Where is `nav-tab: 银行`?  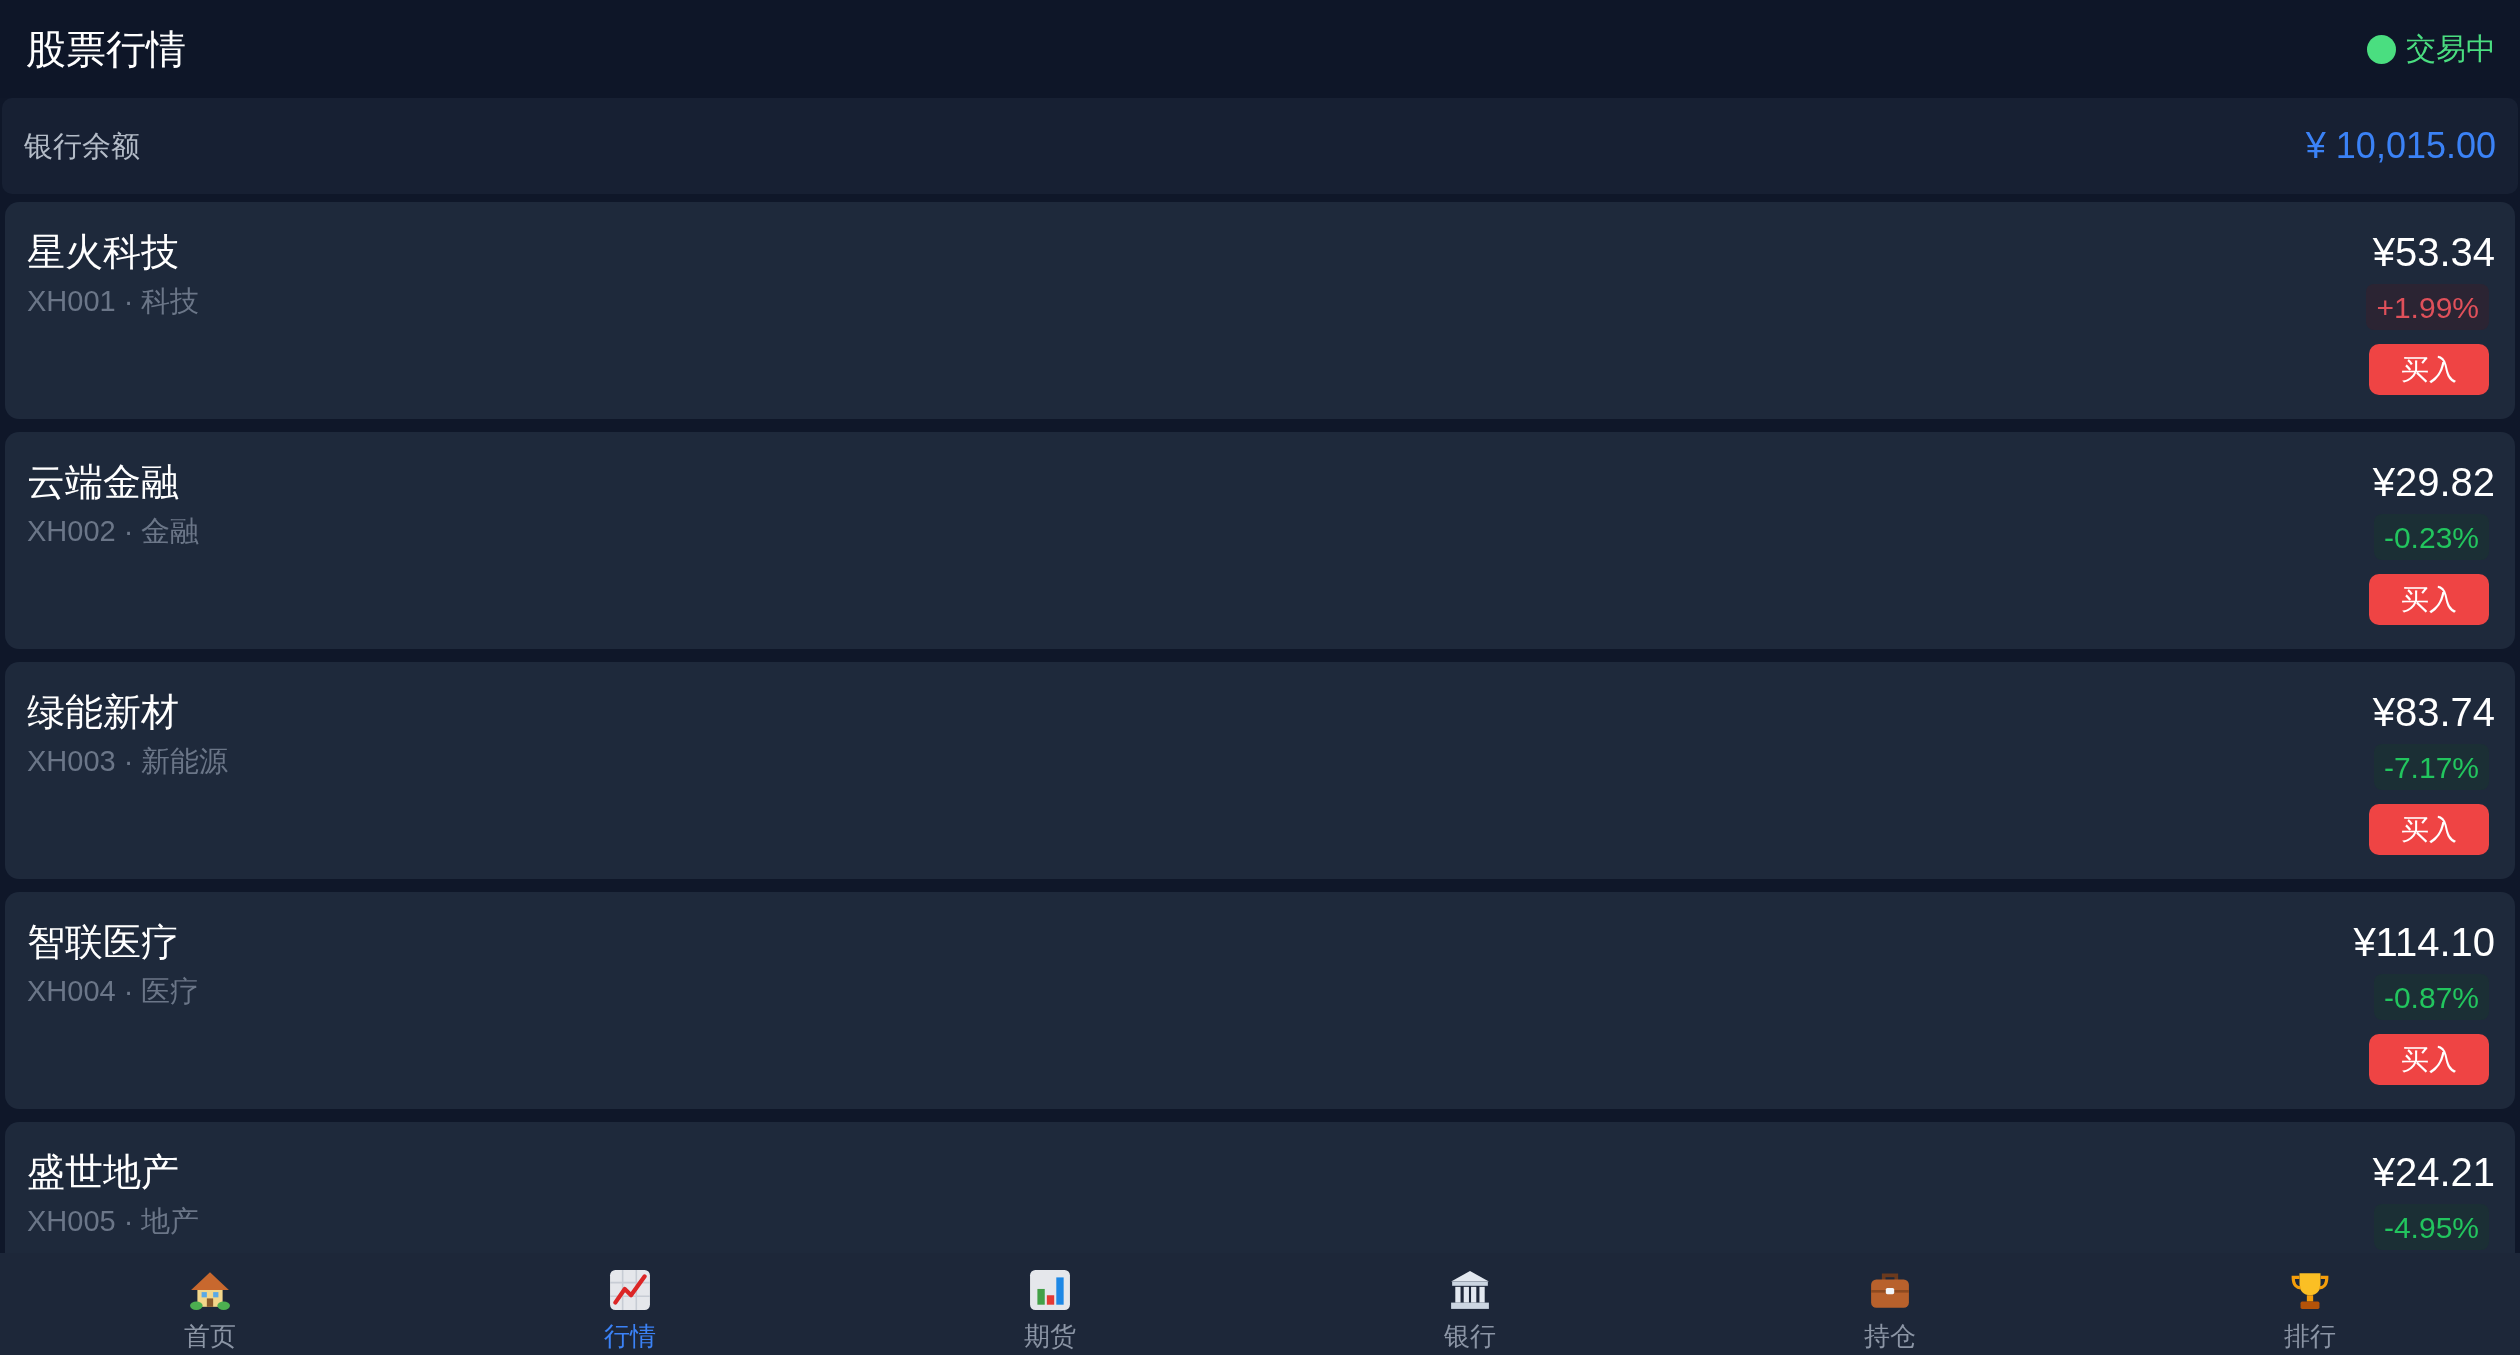
nav-tab: 银行 is located at coordinates (1470, 1304).